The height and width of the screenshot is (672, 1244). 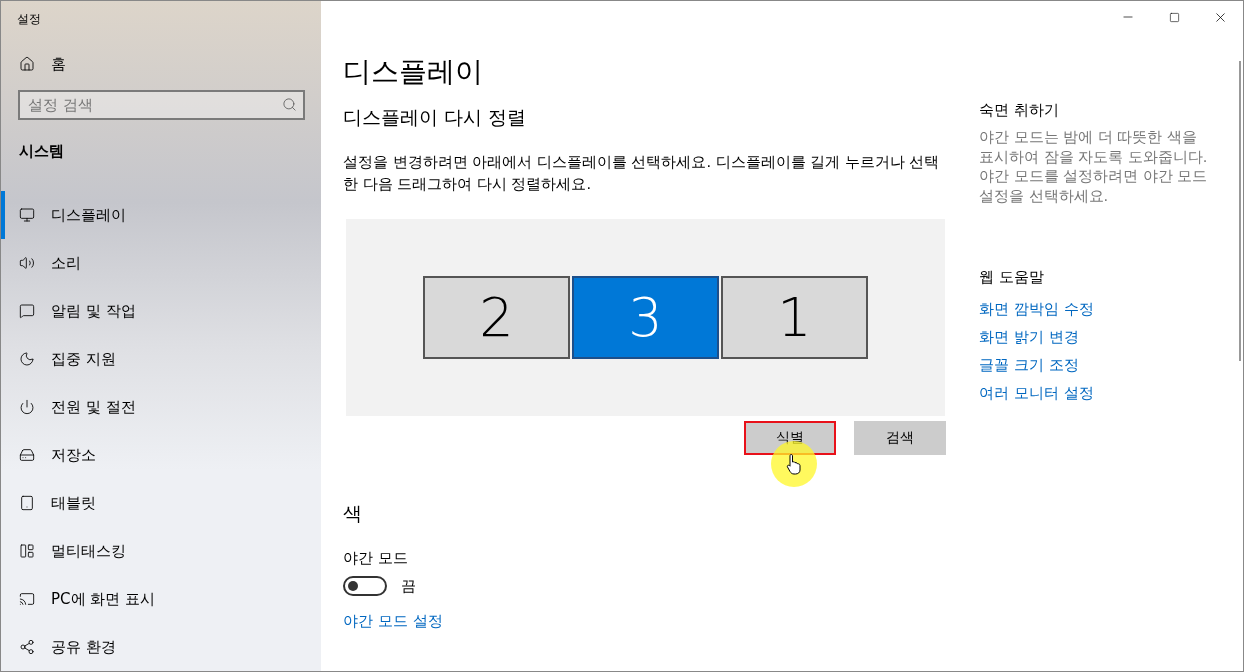 I want to click on help-link: 화면 깜박임 수정, so click(x=1036, y=309).